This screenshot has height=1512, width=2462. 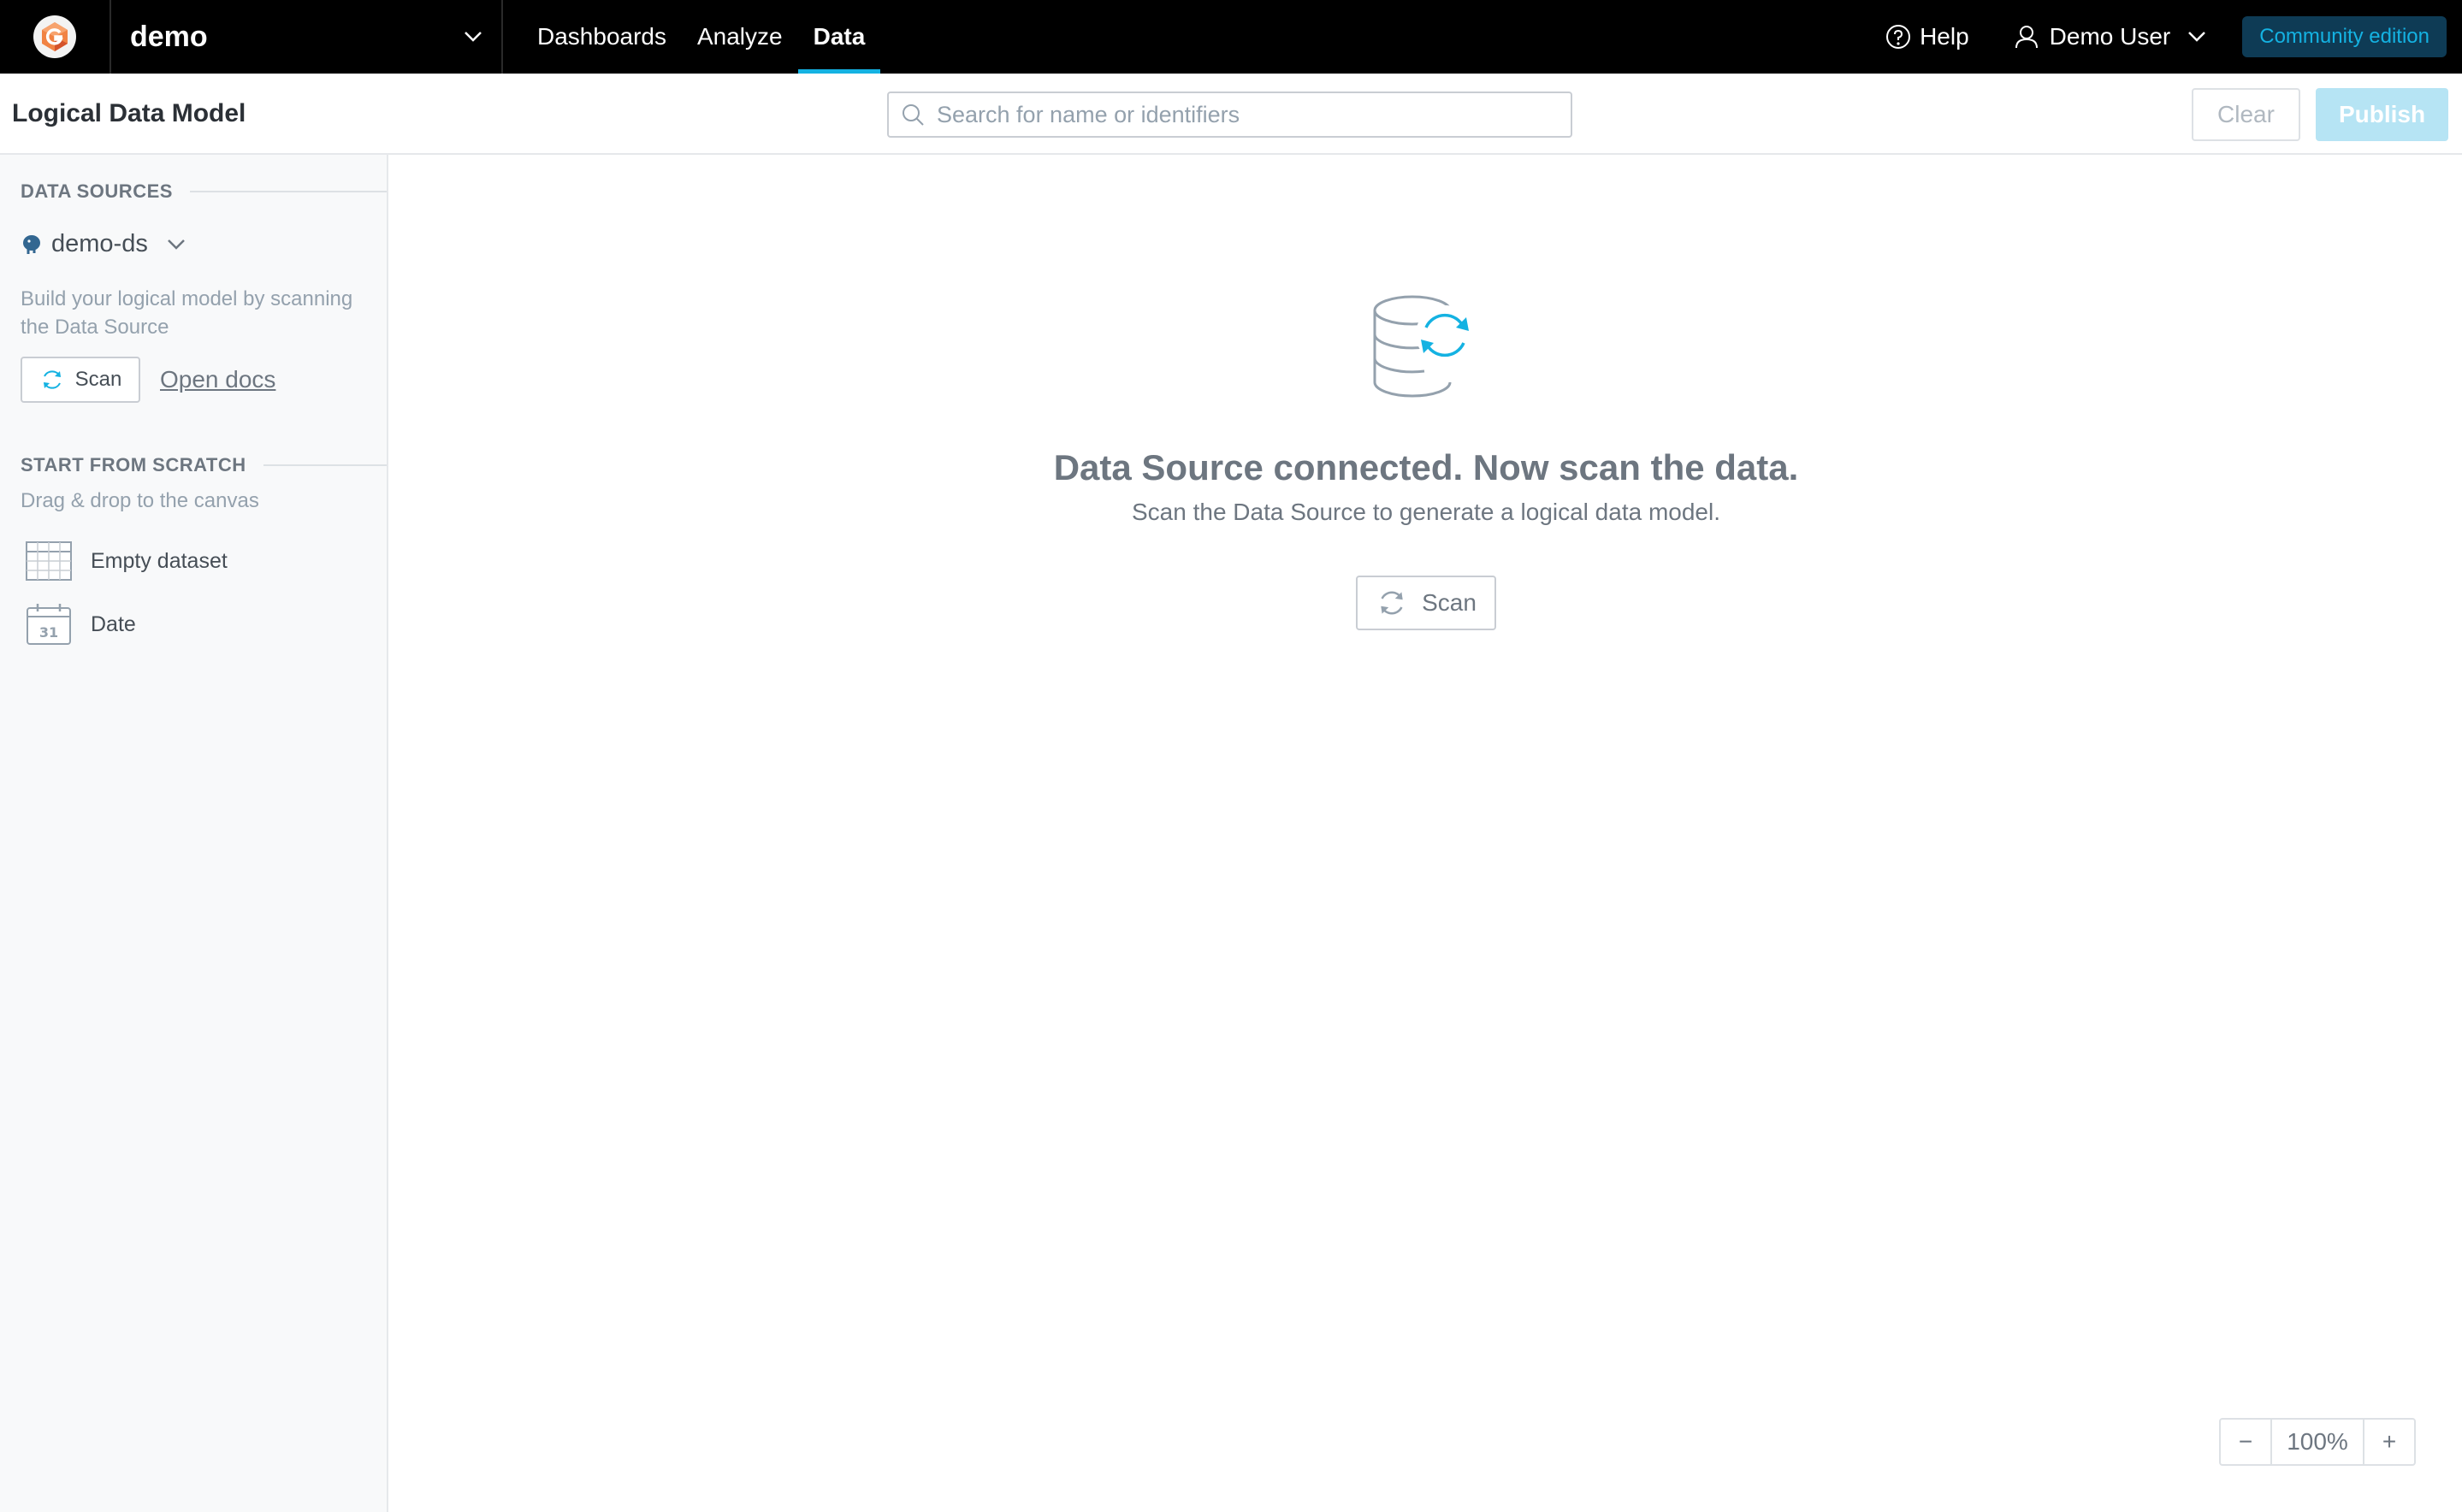 I want to click on zoom-out-button: −, so click(x=2245, y=1442).